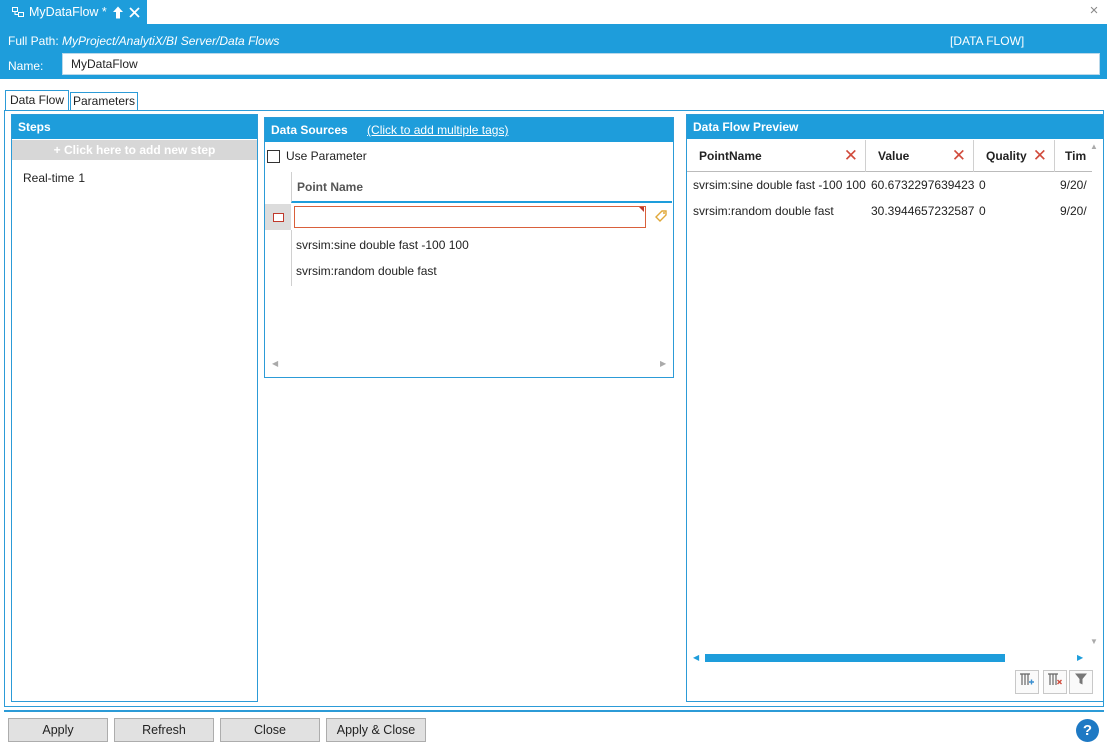 This screenshot has width=1107, height=749. I want to click on column-header-label: Tim, so click(1076, 156).